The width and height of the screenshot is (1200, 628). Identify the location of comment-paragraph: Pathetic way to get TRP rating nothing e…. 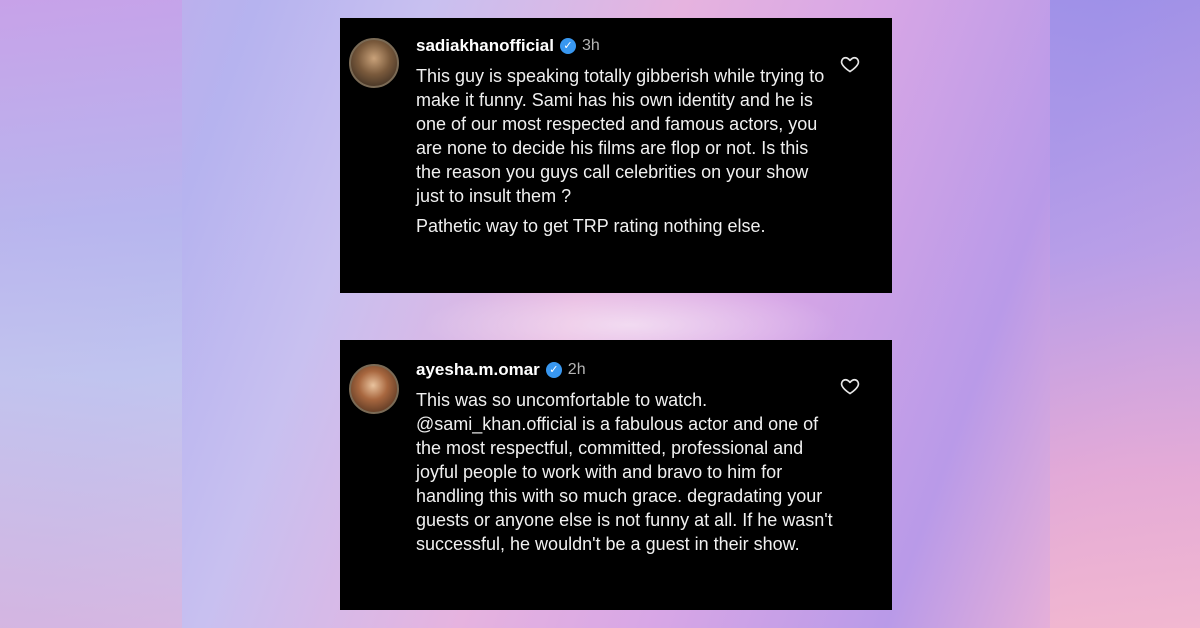
(591, 226).